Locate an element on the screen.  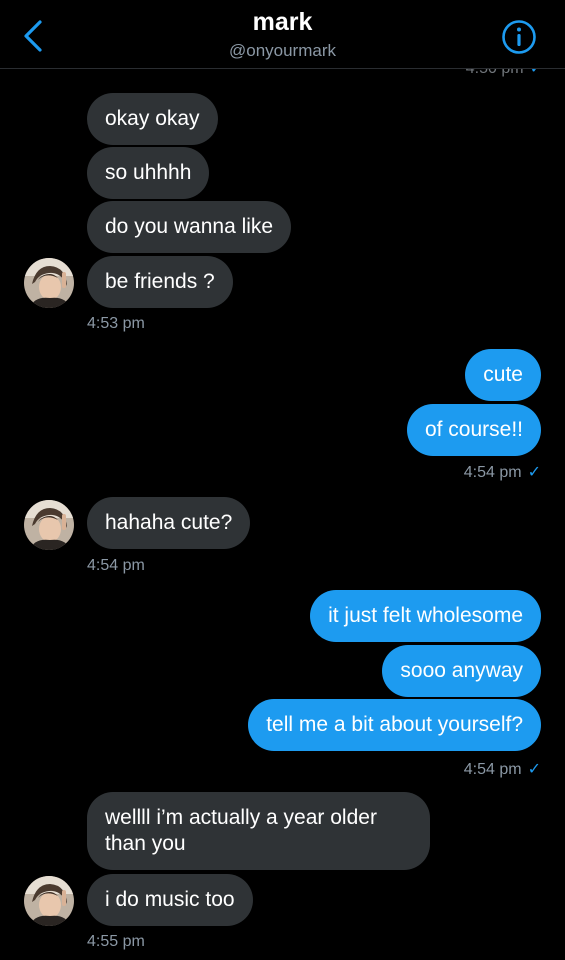
conversation-header: mark @onyourmark is located at coordinates (282, 34).